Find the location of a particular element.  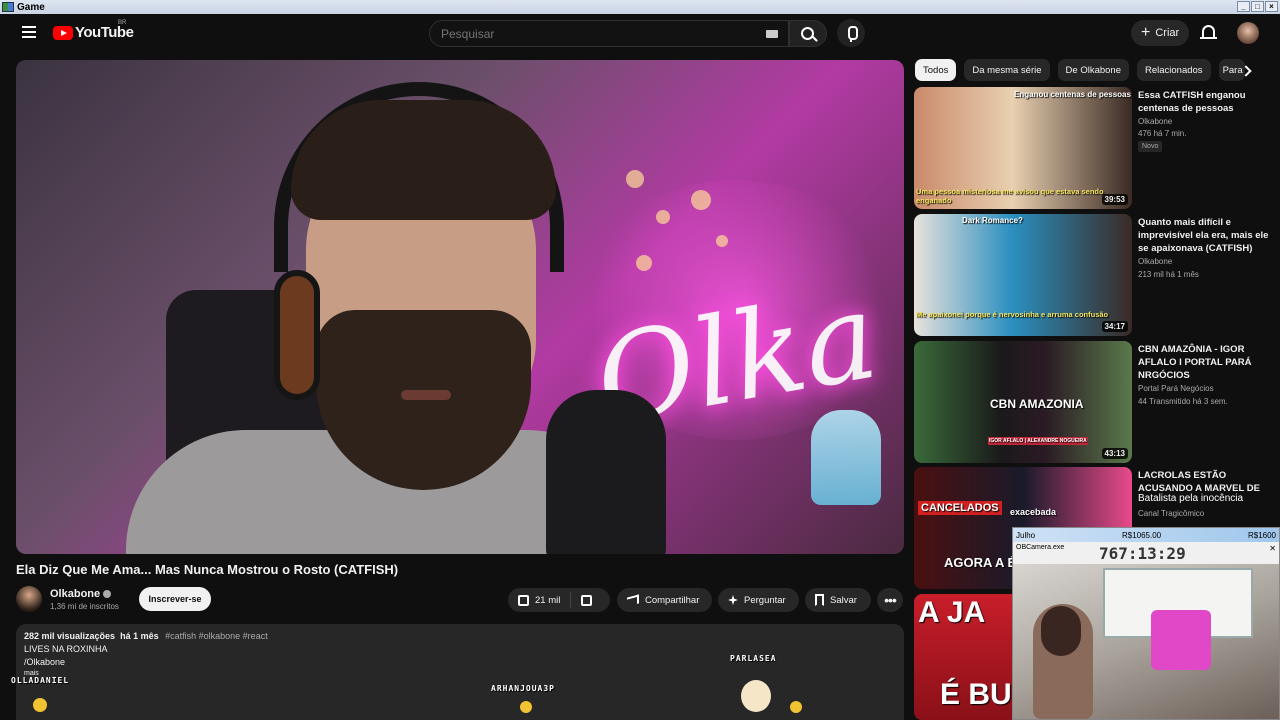

recommendation-meta: 213 mil há 1 mês is located at coordinates (1168, 274).